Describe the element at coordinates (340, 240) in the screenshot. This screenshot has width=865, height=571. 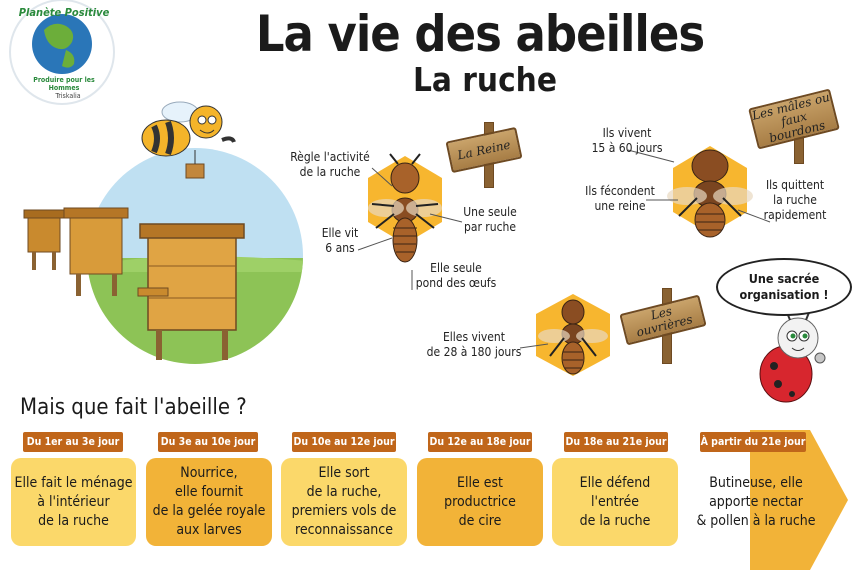
I see `queen-label-lifespan: Elle vit 6 ans` at that location.